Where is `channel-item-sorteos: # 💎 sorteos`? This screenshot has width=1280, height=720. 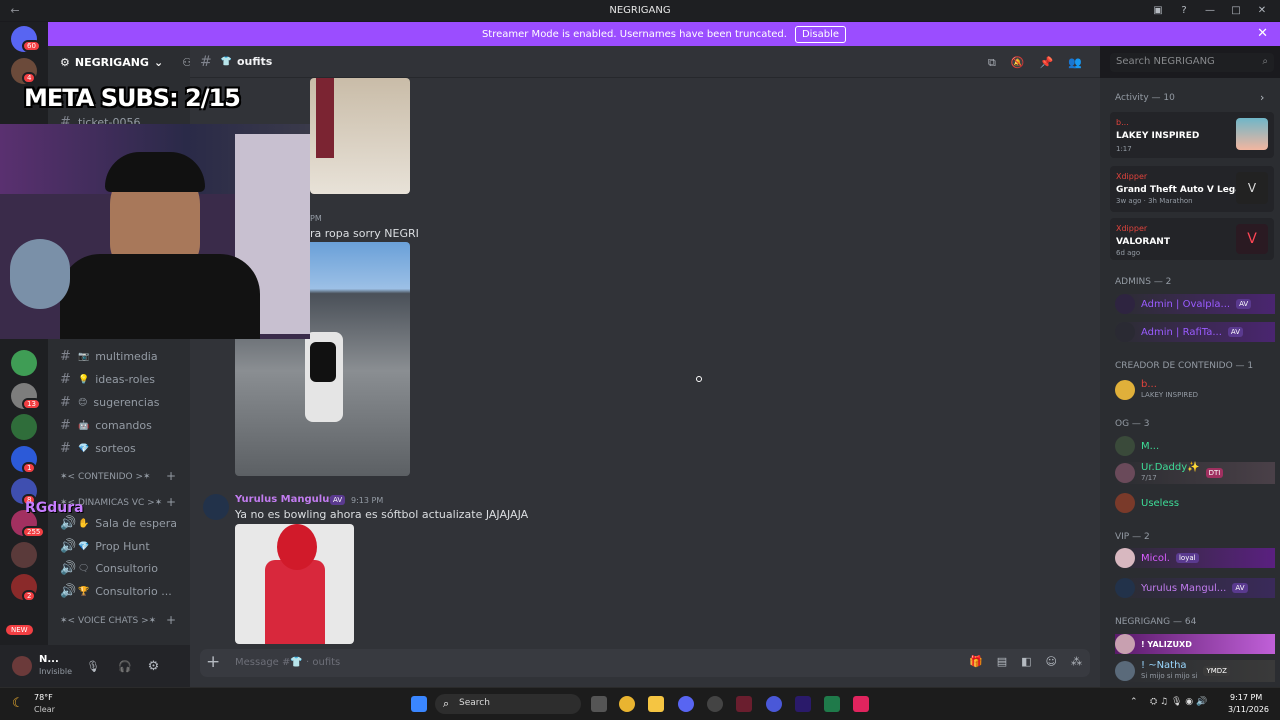 channel-item-sorteos: # 💎 sorteos is located at coordinates (98, 448).